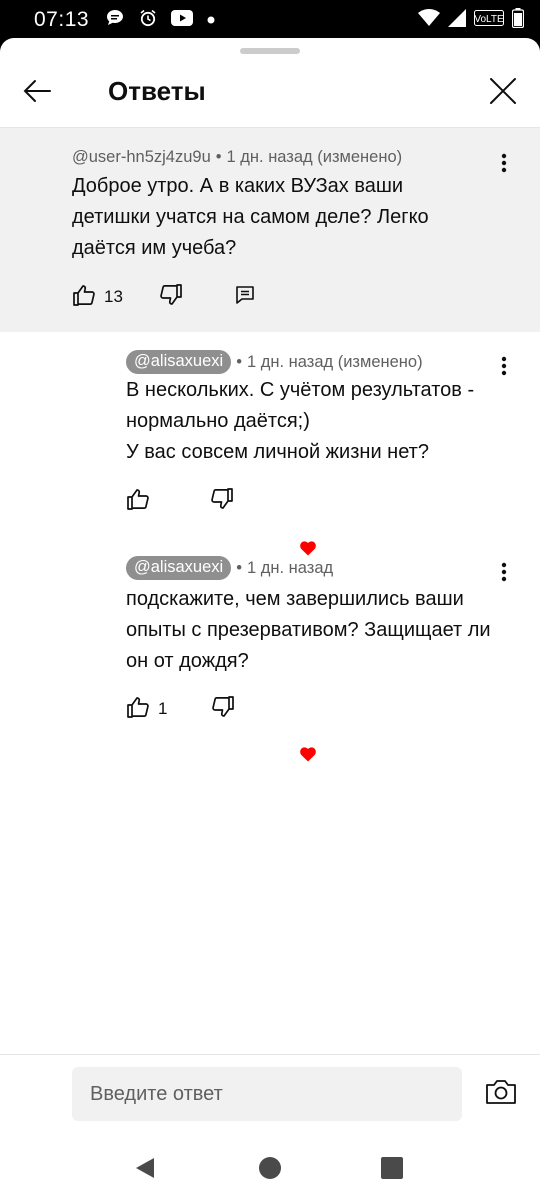 The height and width of the screenshot is (1200, 540). I want to click on reply-input, so click(267, 1094).